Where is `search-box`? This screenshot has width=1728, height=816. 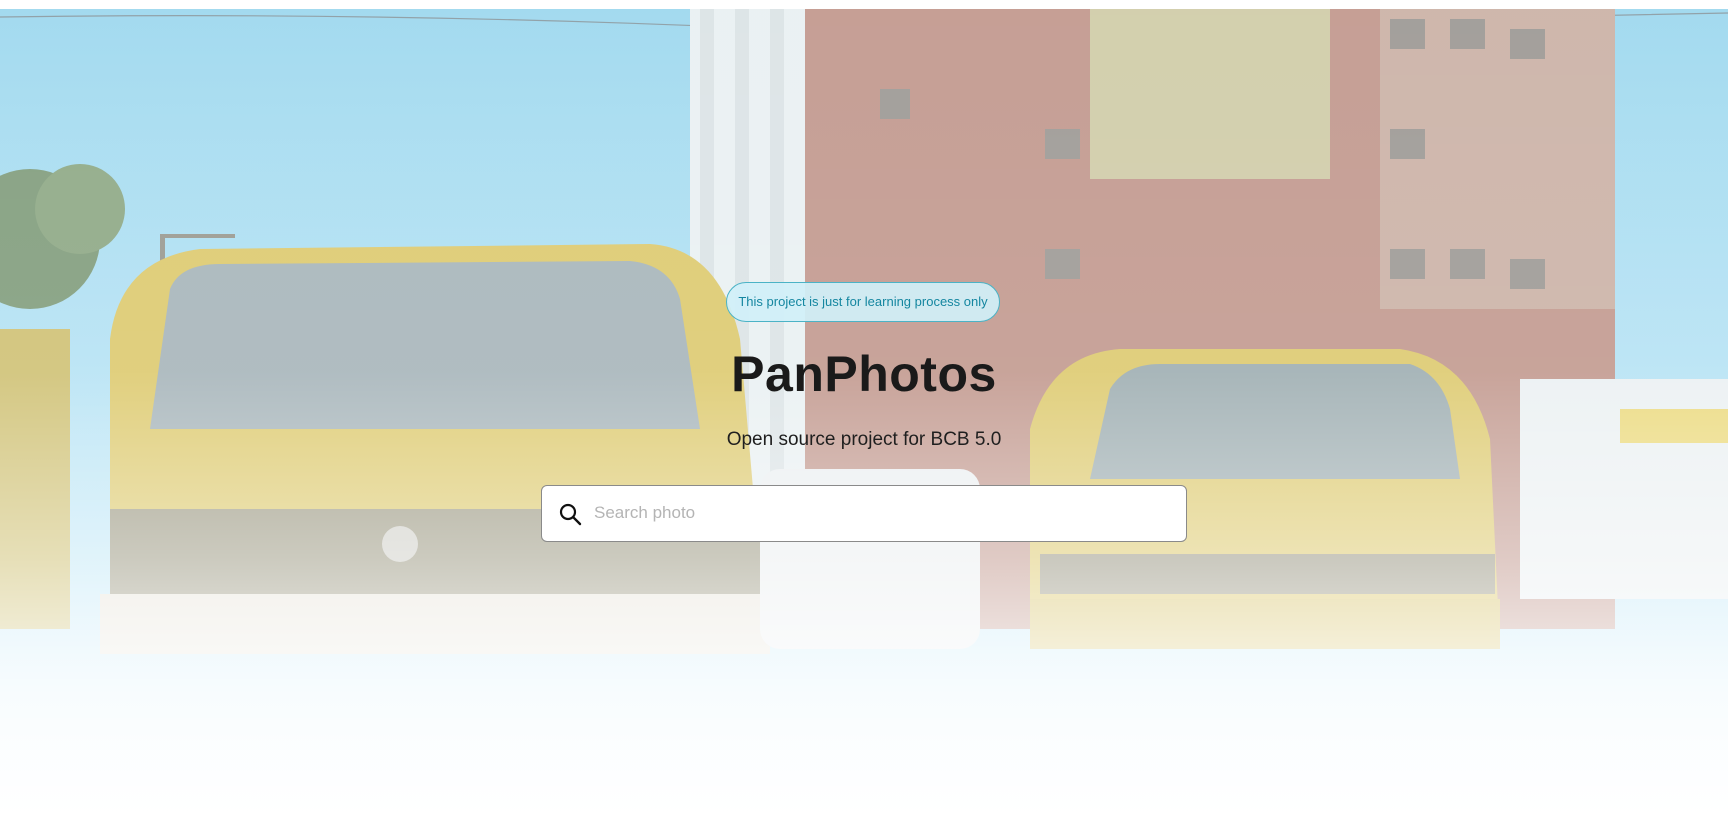 search-box is located at coordinates (864, 513).